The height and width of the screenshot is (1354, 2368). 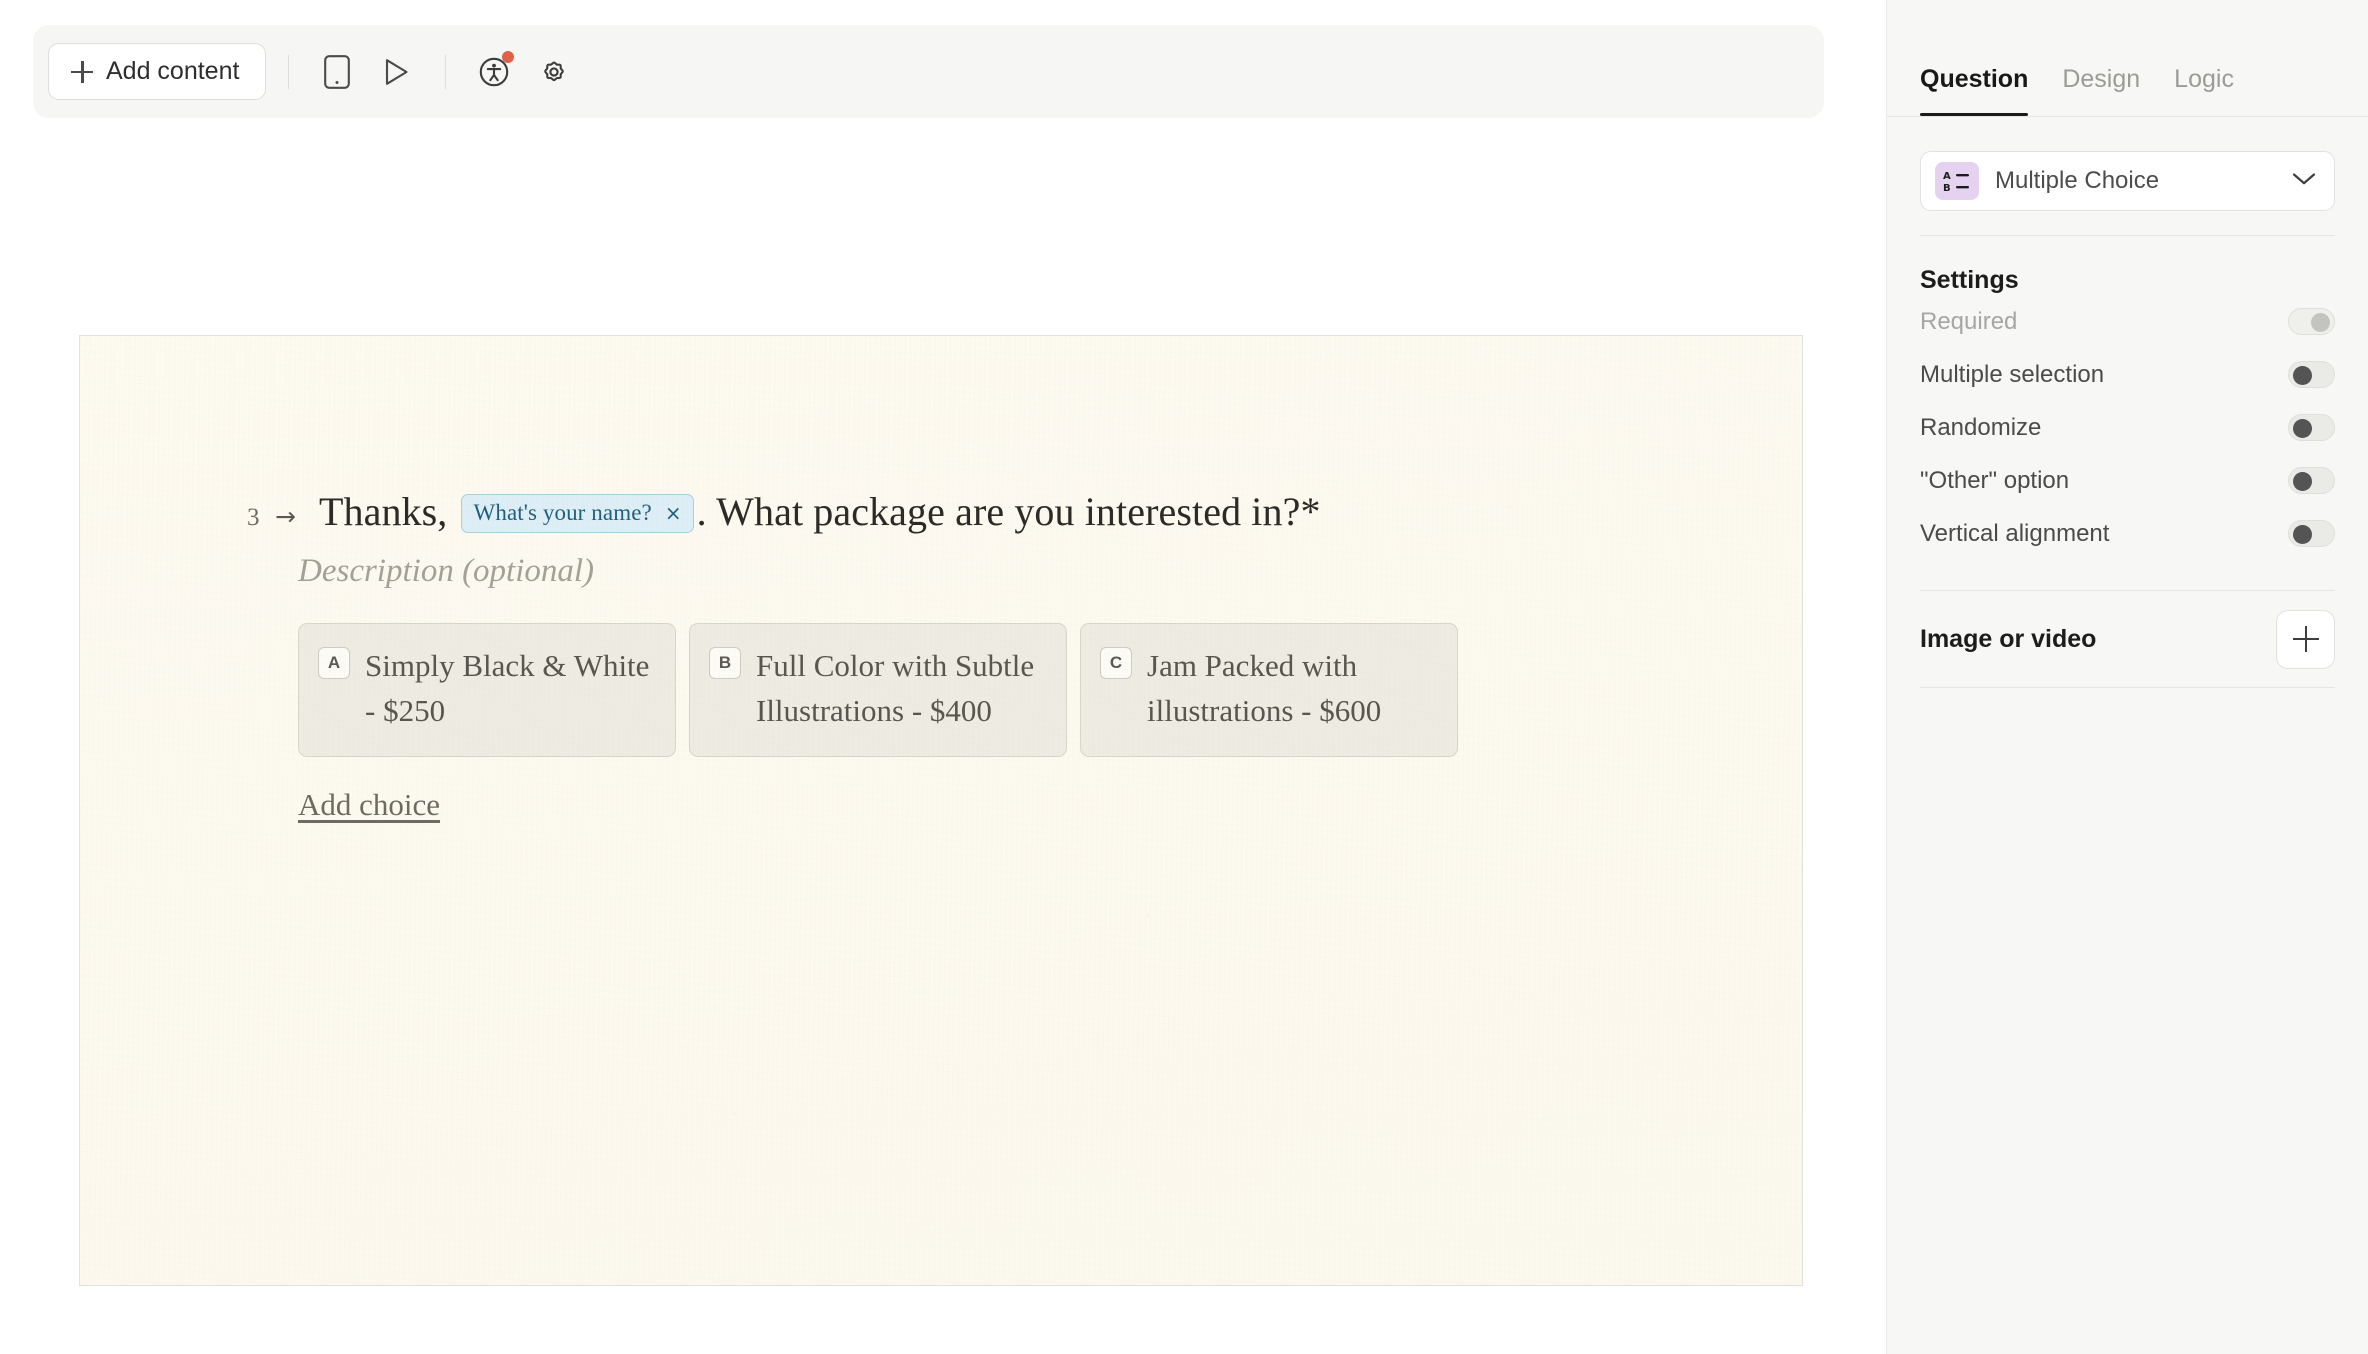 I want to click on settings-heading: Settings, so click(x=1969, y=280).